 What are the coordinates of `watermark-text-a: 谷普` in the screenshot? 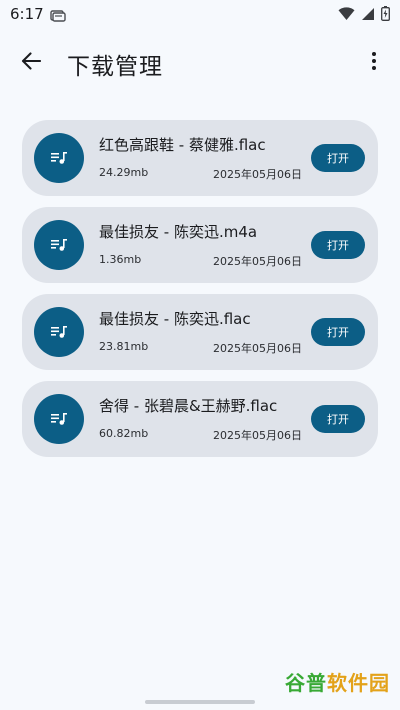 It's located at (306, 683).